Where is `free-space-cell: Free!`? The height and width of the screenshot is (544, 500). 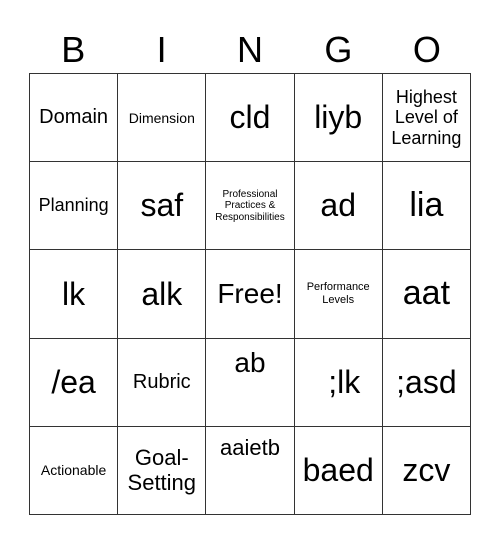 free-space-cell: Free! is located at coordinates (250, 294).